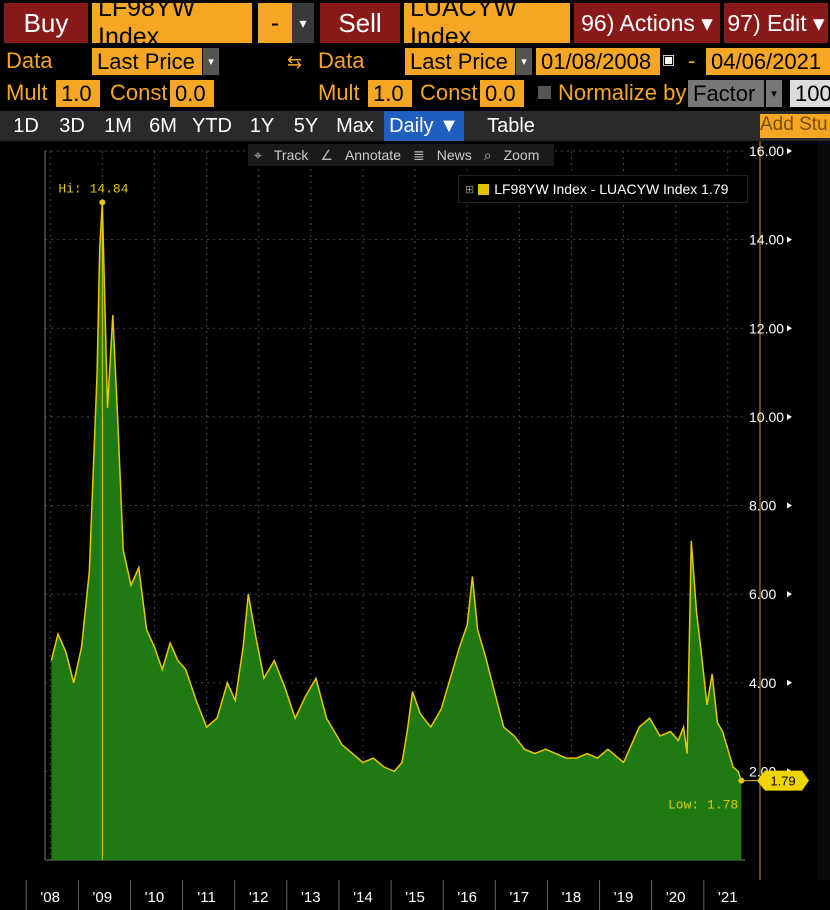 The width and height of the screenshot is (830, 910). Describe the element at coordinates (770, 525) in the screenshot. I see `y-axis: 2.004.006.008.0010.0012.0014.0016.00` at that location.